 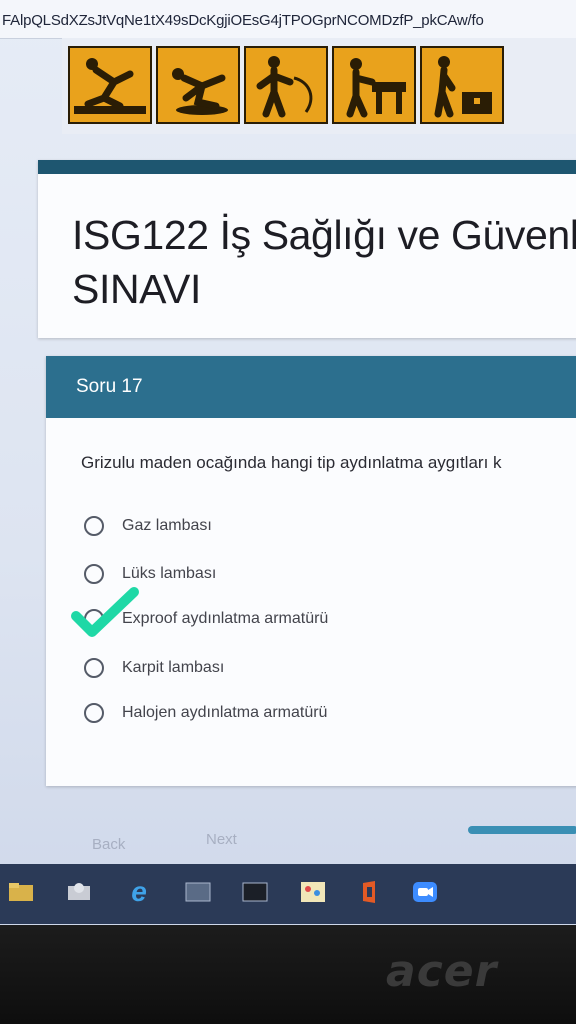 I want to click on option-label: Karpit lambası, so click(x=173, y=667).